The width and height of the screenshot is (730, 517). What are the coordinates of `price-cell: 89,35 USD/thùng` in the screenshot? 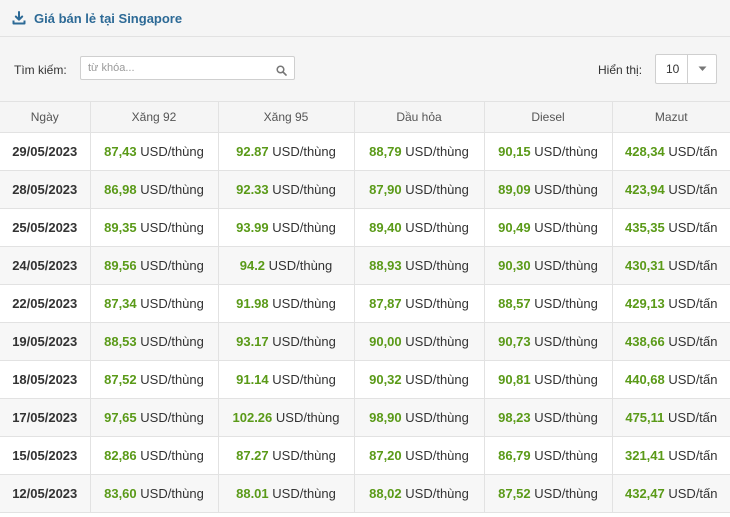 It's located at (154, 227).